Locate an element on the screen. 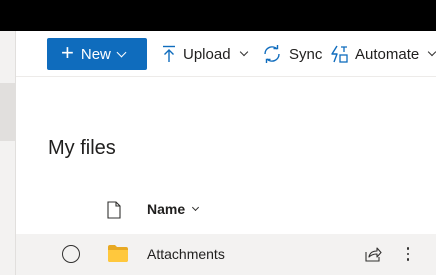  share-icon is located at coordinates (373, 254).